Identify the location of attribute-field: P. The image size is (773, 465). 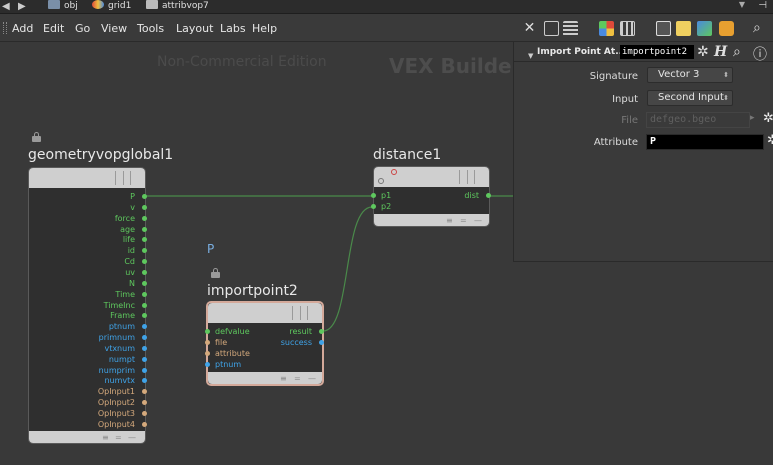
(705, 142).